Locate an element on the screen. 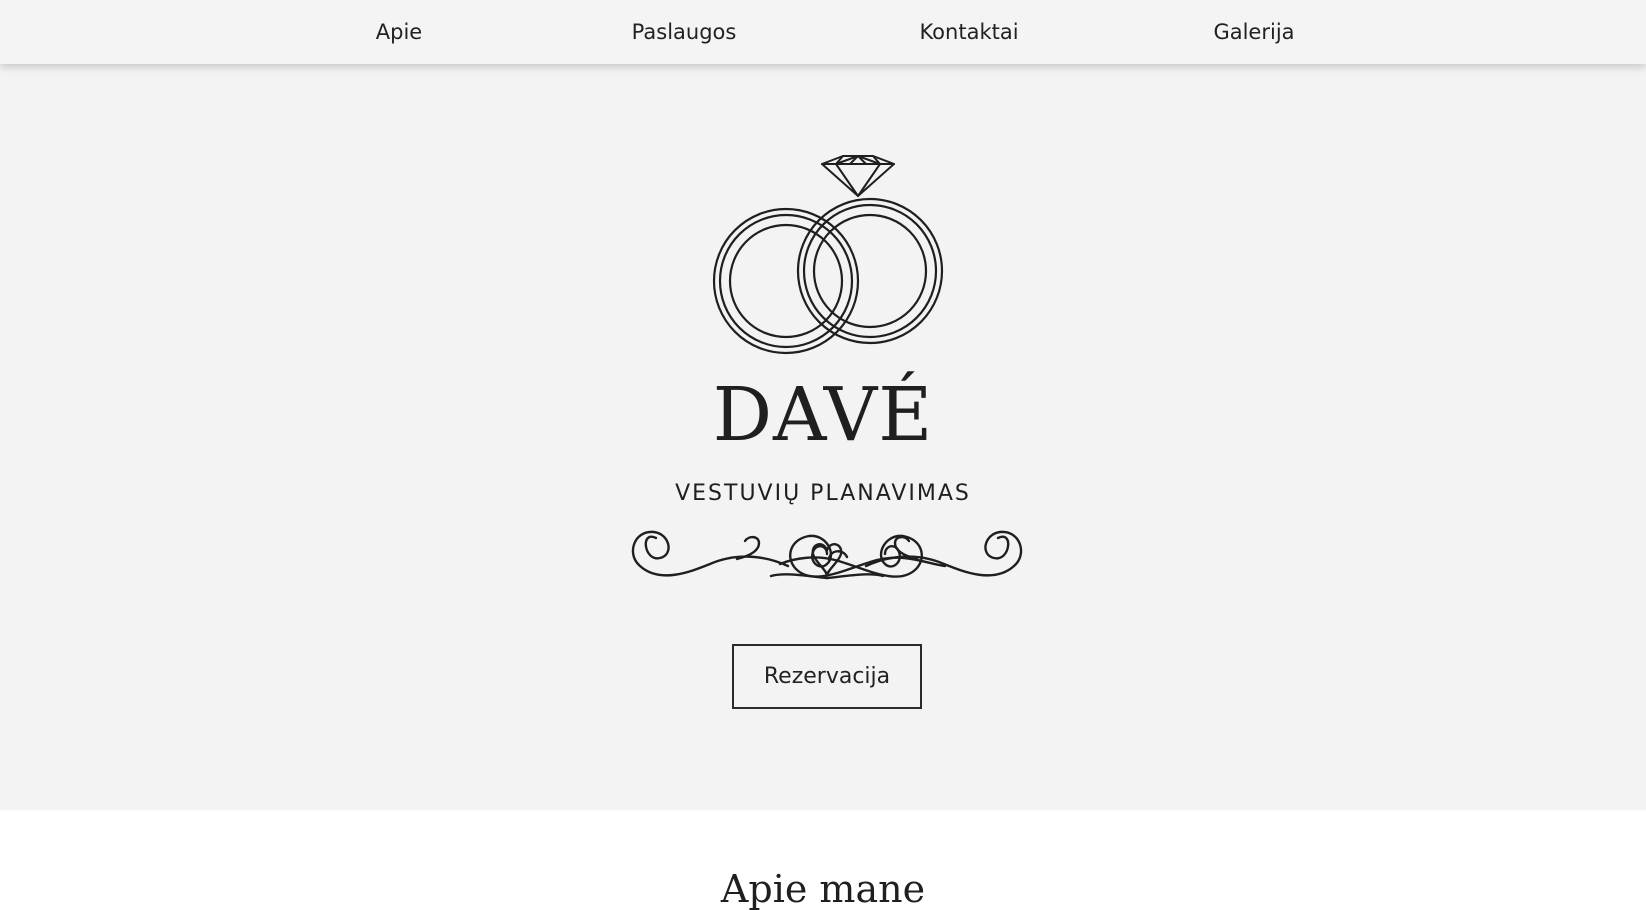 The image size is (1646, 910). brand-name: DAVÉ is located at coordinates (823, 415).